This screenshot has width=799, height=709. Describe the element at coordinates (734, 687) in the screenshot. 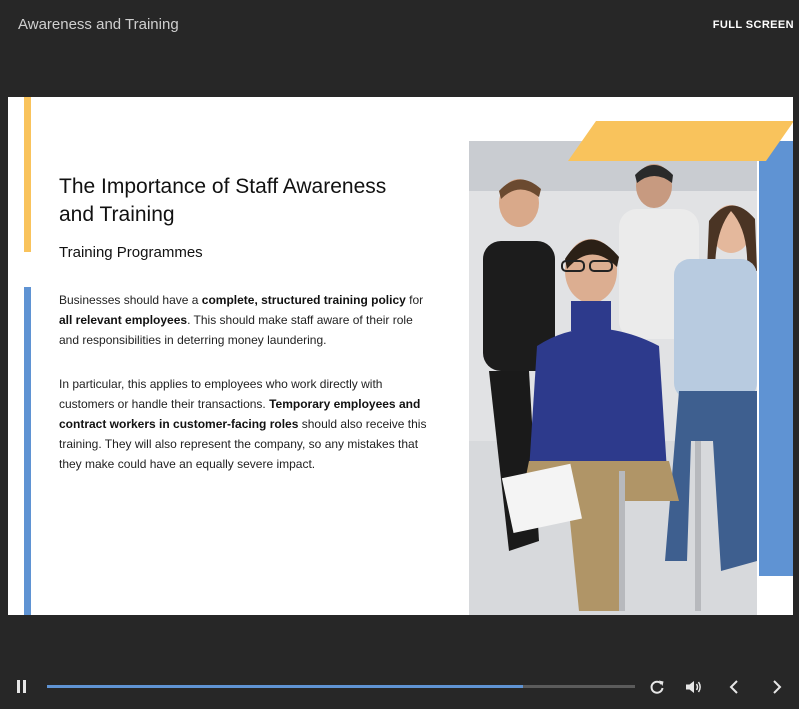

I see `chevron-left-icon` at that location.